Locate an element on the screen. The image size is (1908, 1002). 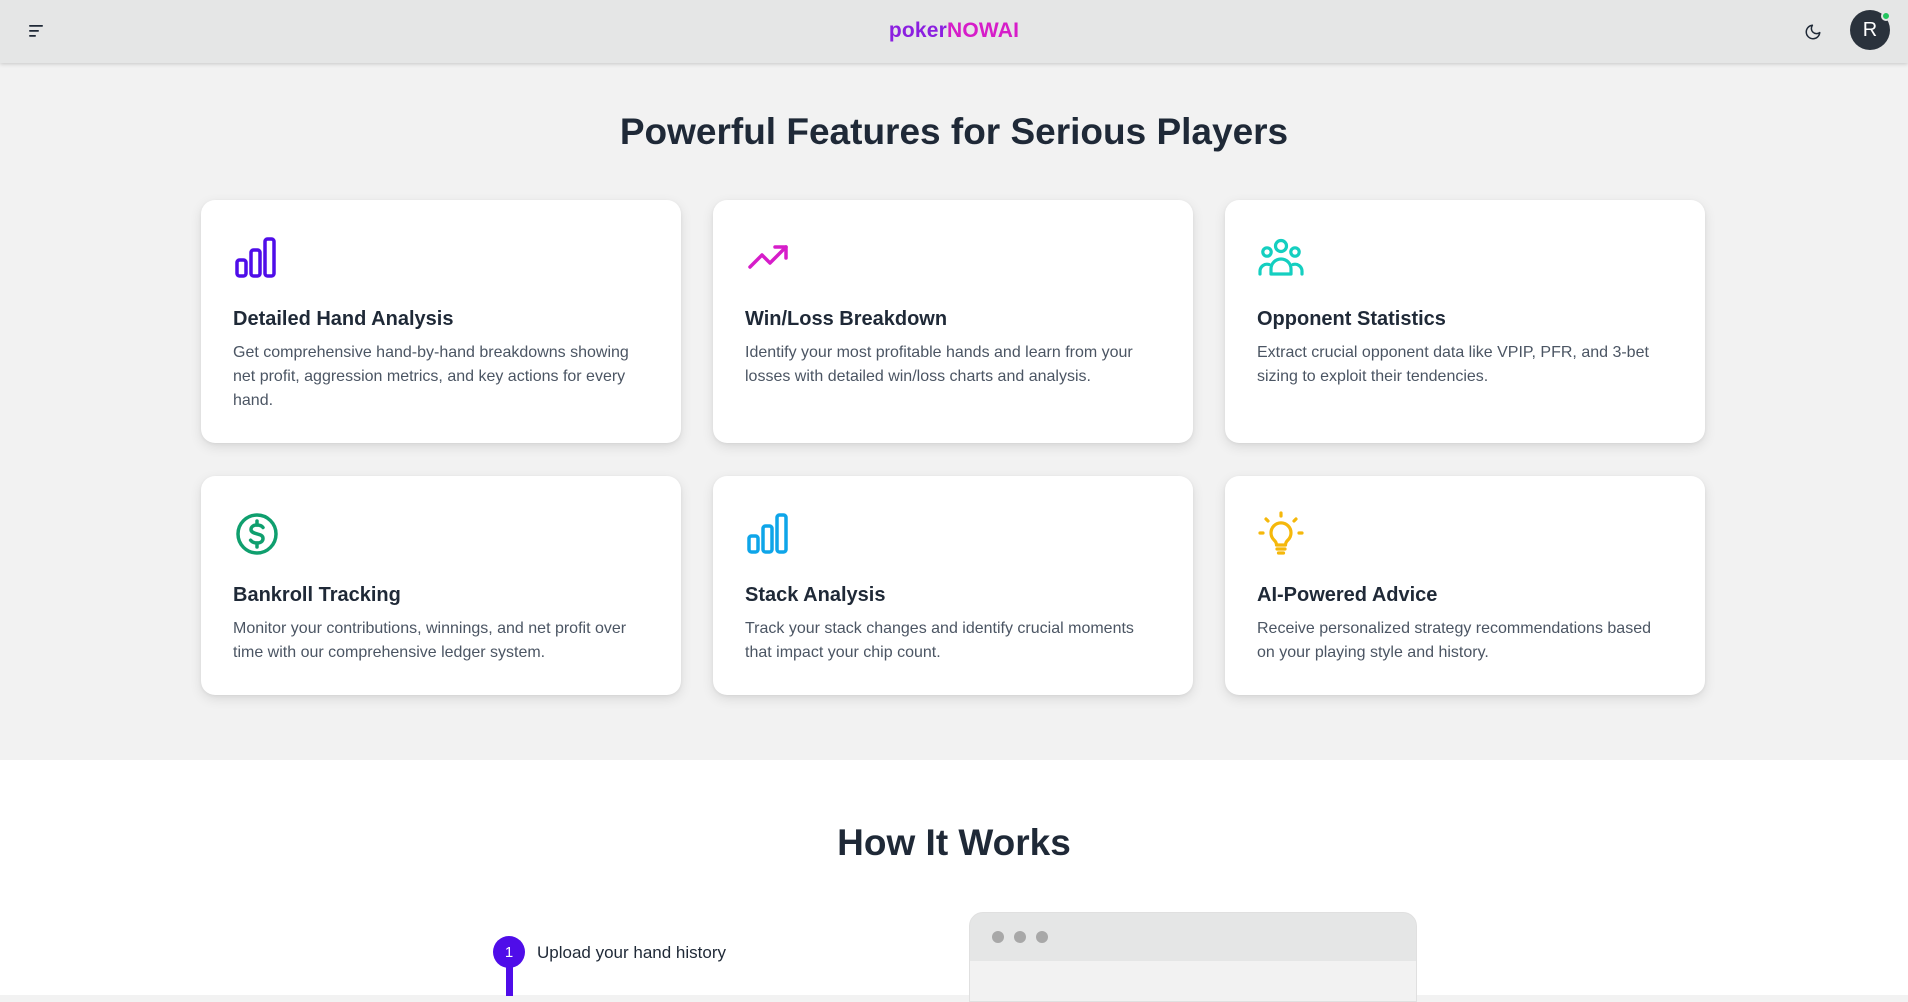
feature-title: Win/Loss Breakdown is located at coordinates (846, 319).